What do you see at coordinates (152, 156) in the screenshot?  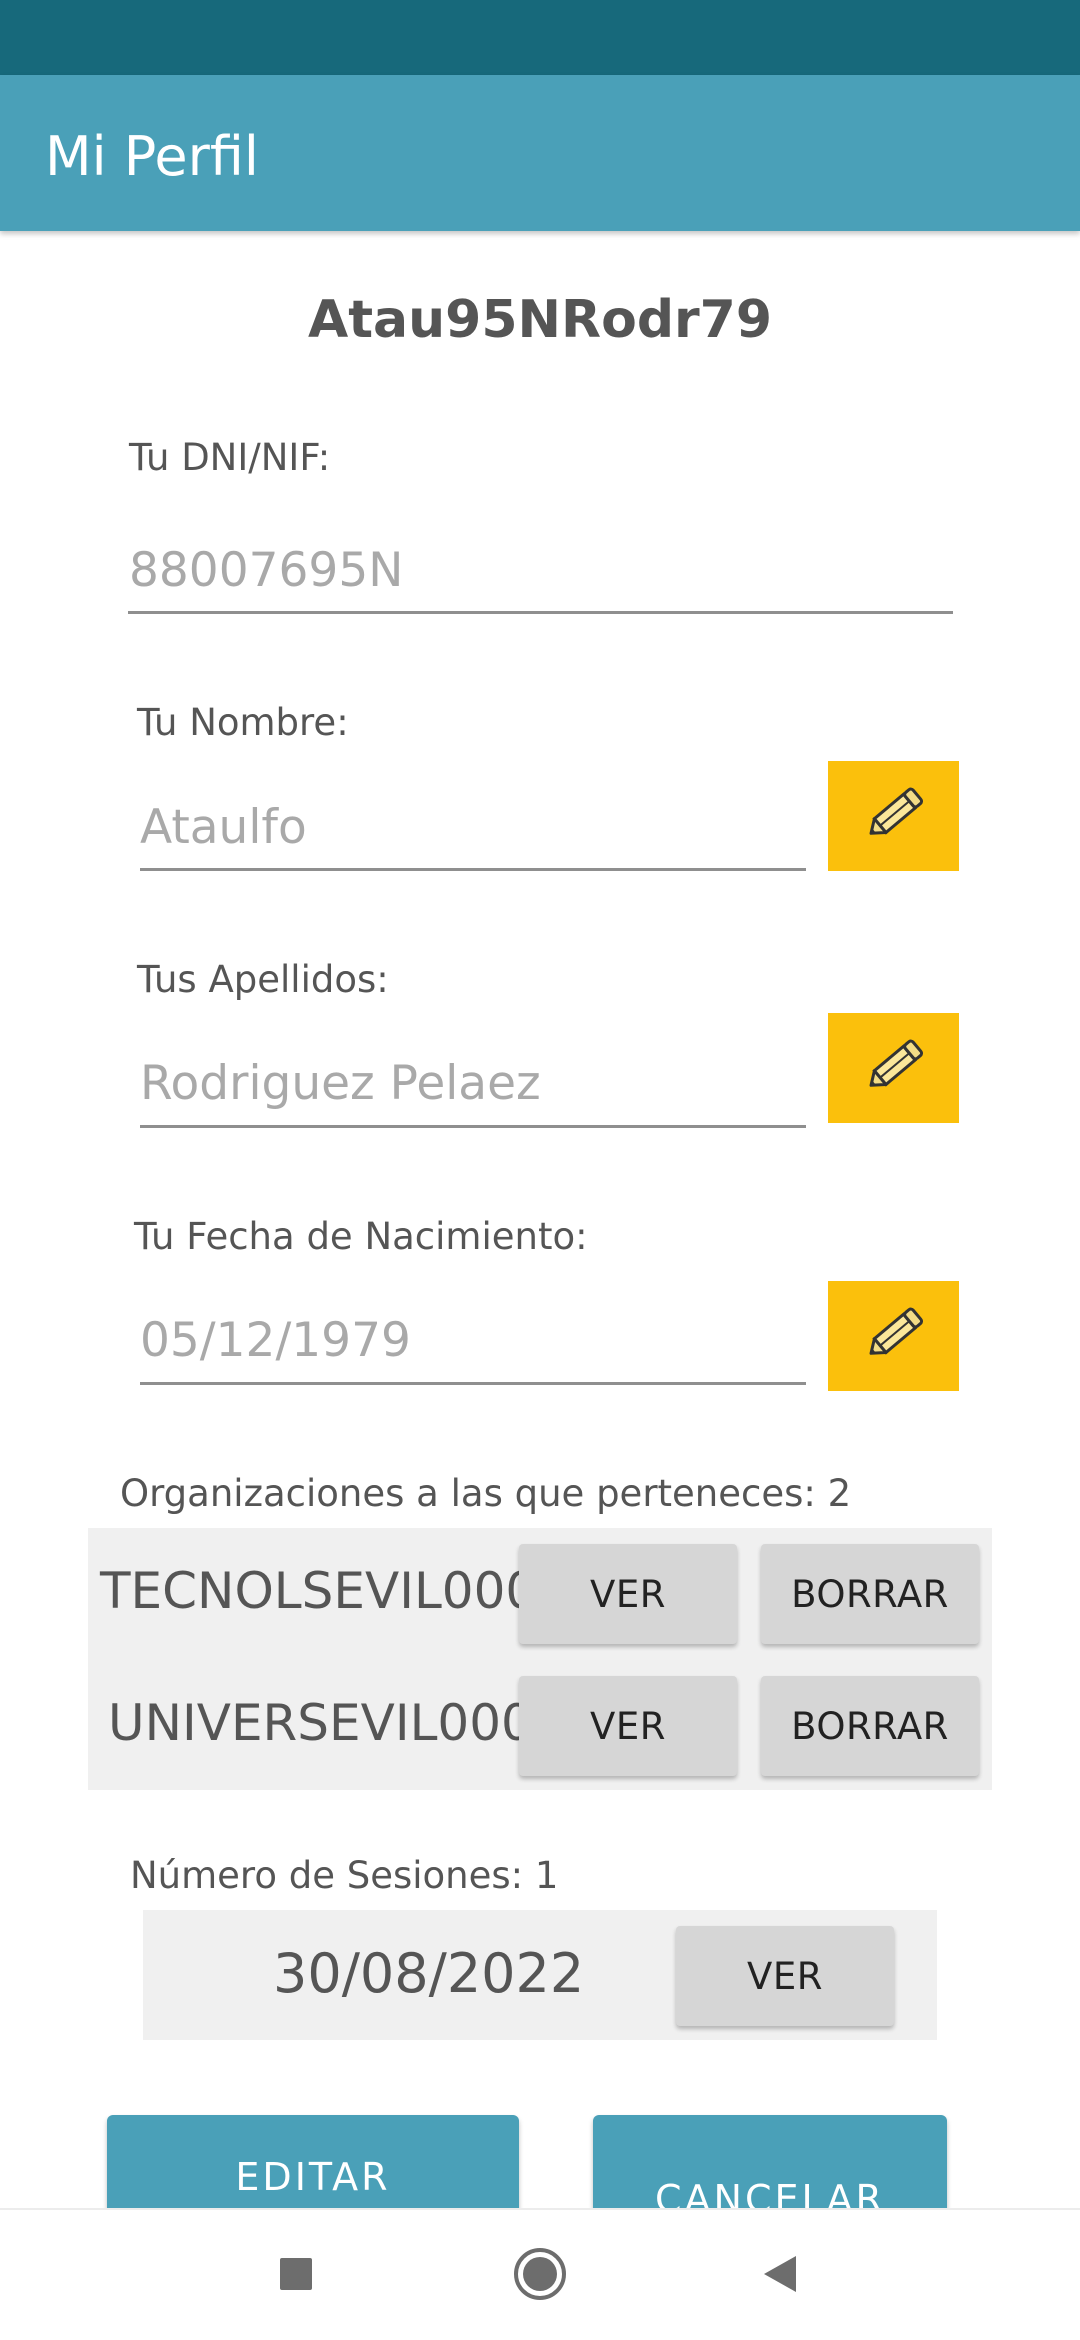 I see `page-title: Mi Perfil` at bounding box center [152, 156].